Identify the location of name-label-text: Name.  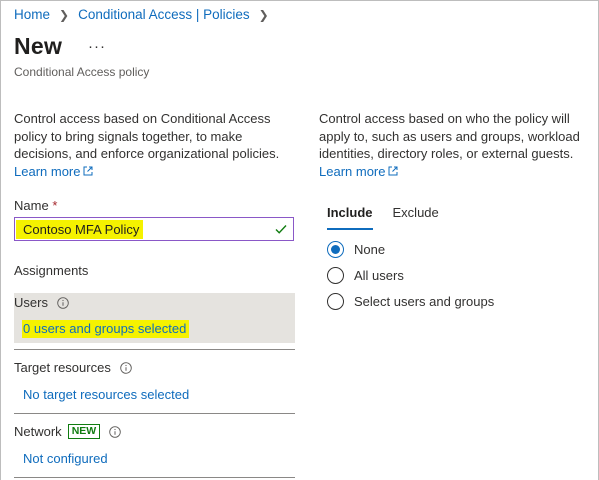
(31, 205).